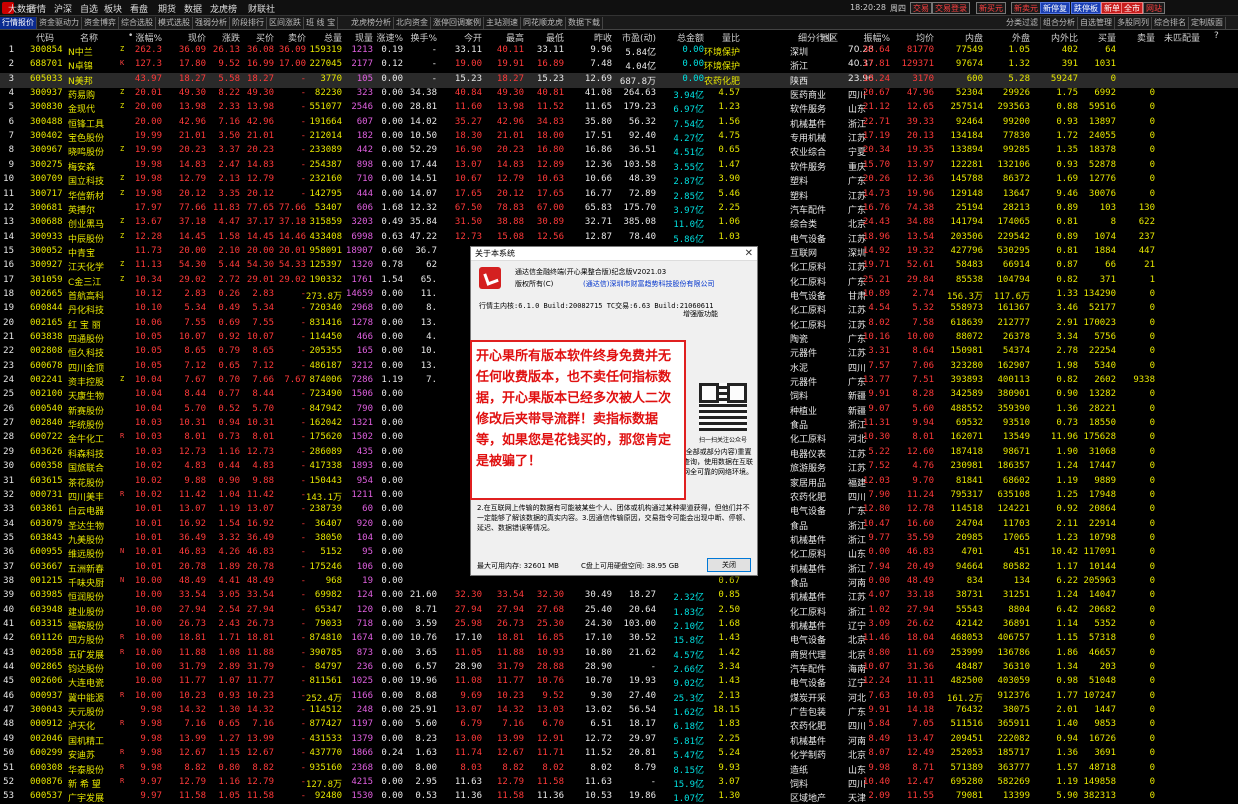 This screenshot has width=1238, height=804. Describe the element at coordinates (389, 37) in the screenshot. I see `column-header: 涨速%` at that location.